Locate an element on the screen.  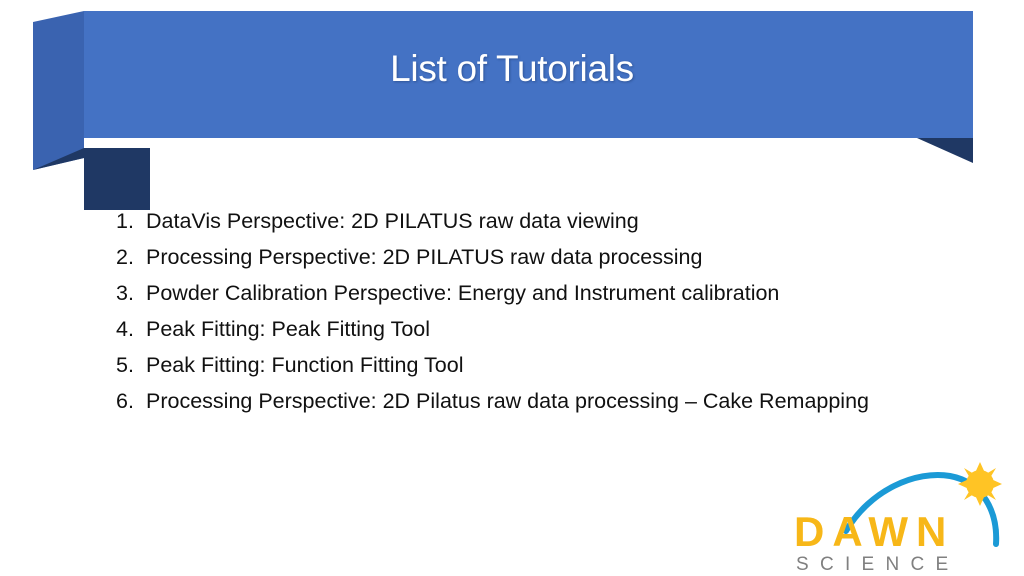
list-item-number: 6. is located at coordinates (125, 401).